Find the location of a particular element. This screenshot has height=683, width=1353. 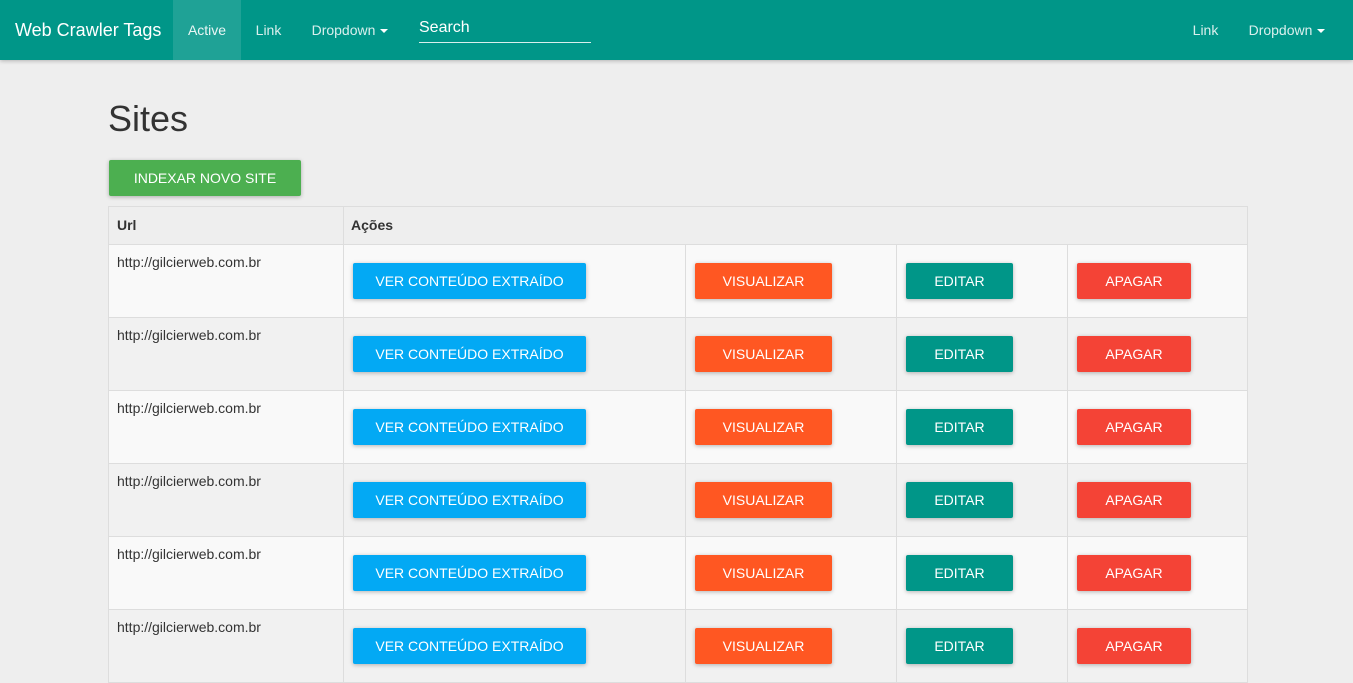

header-url: Url is located at coordinates (127, 225).